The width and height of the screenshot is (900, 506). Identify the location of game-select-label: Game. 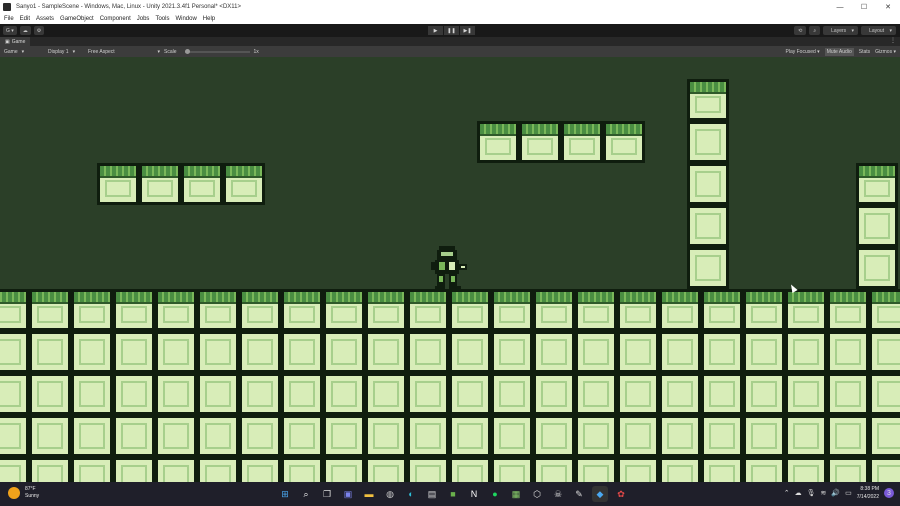
(11, 51).